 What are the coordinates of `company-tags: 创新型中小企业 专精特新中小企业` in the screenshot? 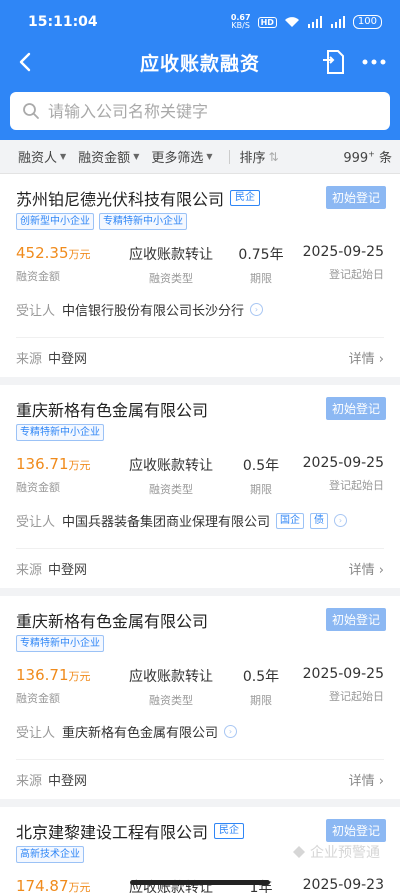 It's located at (200, 221).